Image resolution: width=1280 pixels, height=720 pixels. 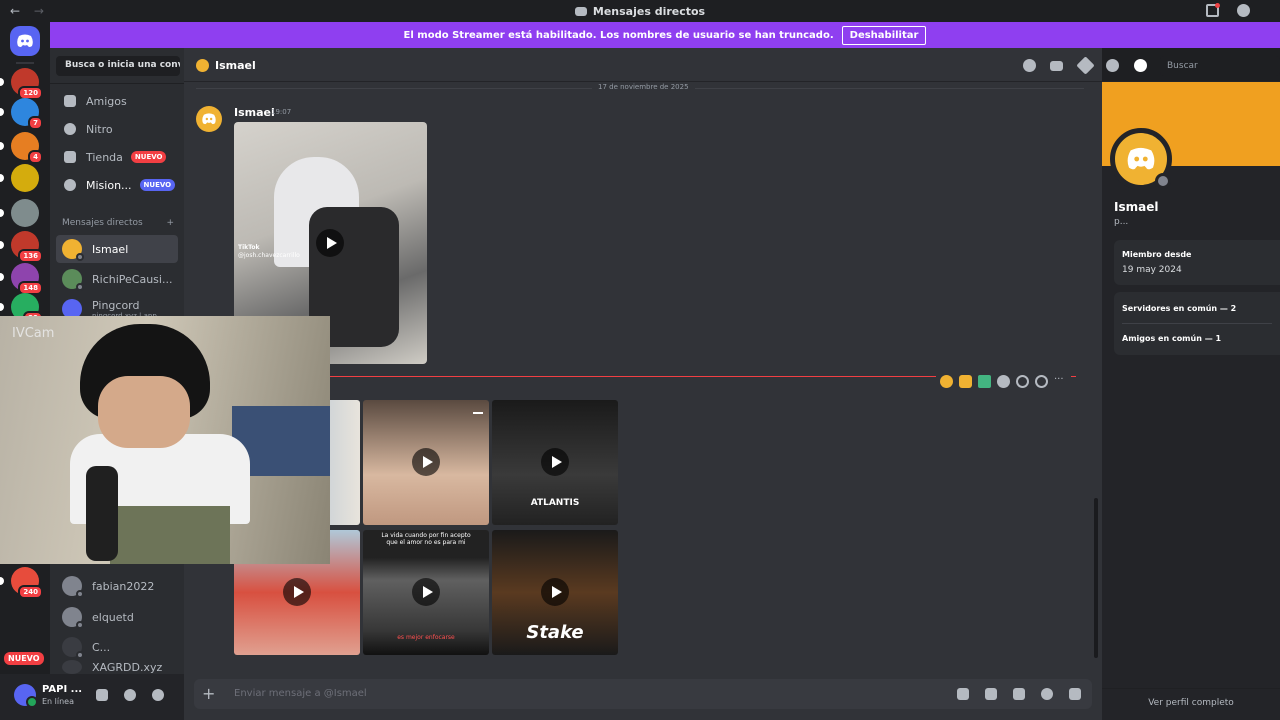 What do you see at coordinates (300, 693) in the screenshot?
I see `composer-input: Enviar mensaje a @Ismael` at bounding box center [300, 693].